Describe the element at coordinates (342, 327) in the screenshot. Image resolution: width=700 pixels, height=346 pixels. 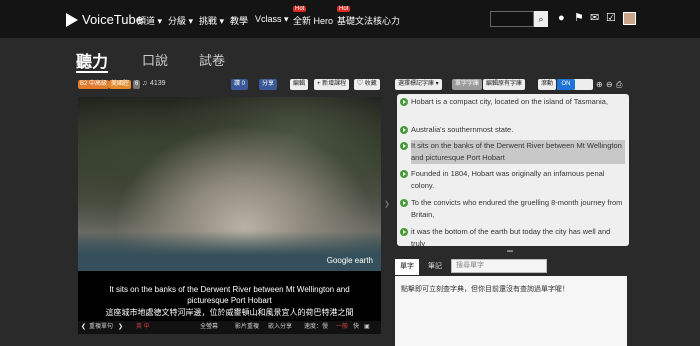
I see `speed-normal: 一般` at that location.